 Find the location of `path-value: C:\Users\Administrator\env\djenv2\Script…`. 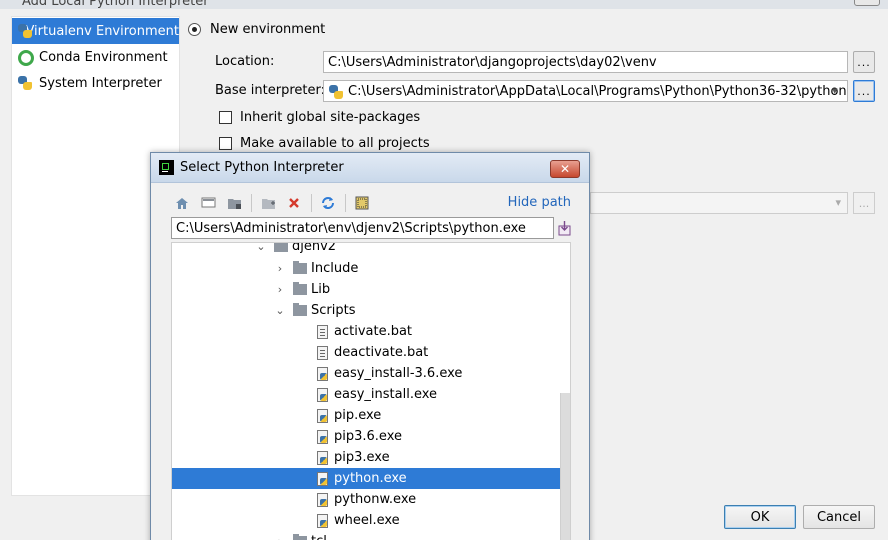

path-value: C:\Users\Administrator\env\djenv2\Script… is located at coordinates (351, 228).